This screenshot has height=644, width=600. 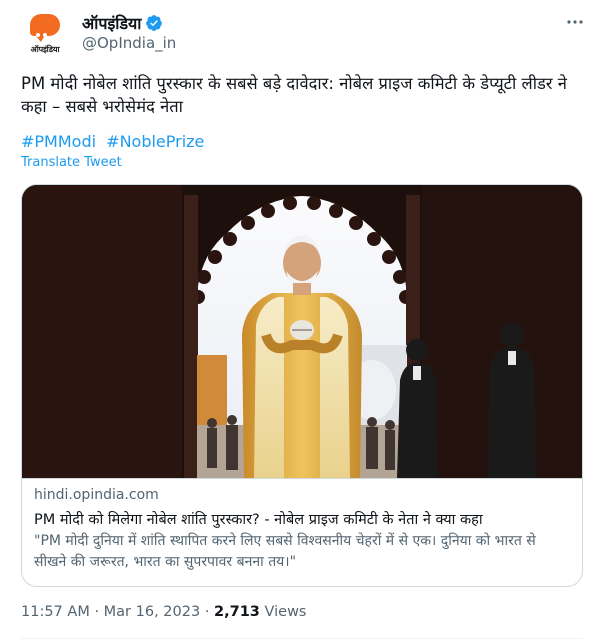 What do you see at coordinates (111, 23) in the screenshot?
I see `display-name: ऑपइंडिया` at bounding box center [111, 23].